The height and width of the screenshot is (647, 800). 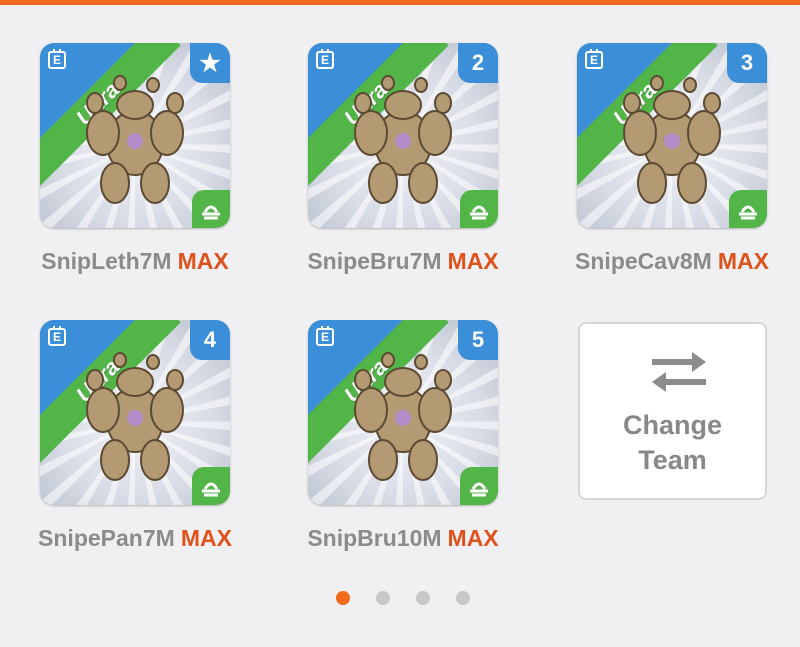 What do you see at coordinates (478, 63) in the screenshot?
I see `slot-number-badge: 2` at bounding box center [478, 63].